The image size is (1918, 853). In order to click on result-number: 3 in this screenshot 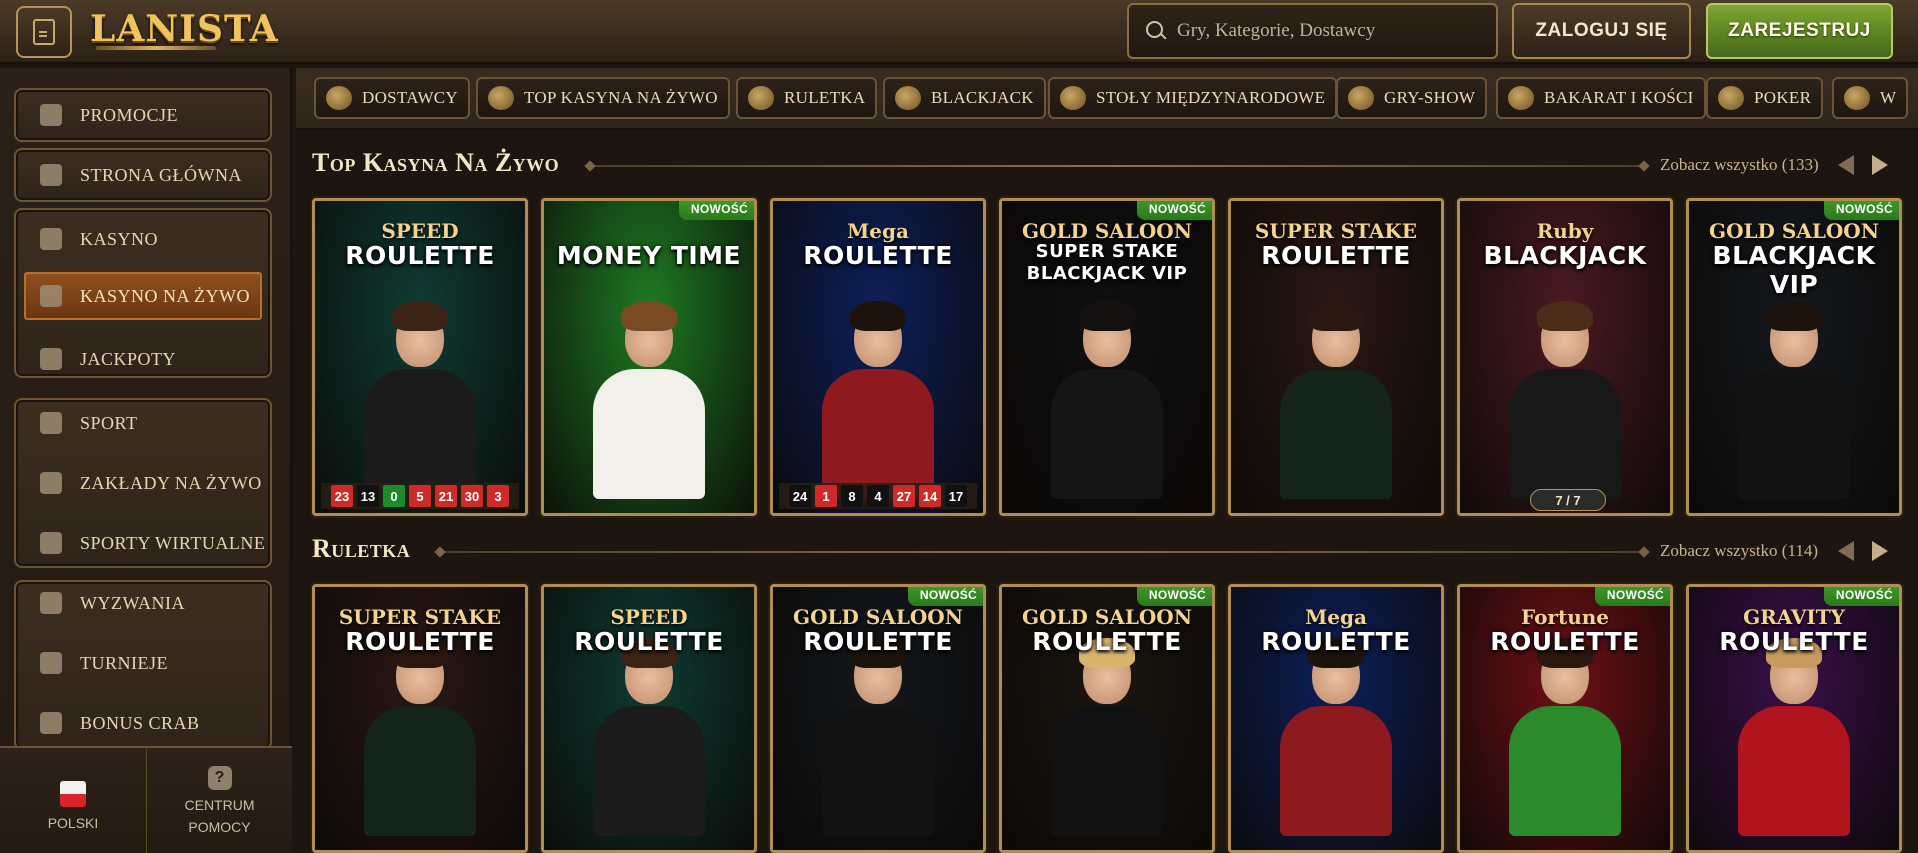, I will do `click(498, 496)`.